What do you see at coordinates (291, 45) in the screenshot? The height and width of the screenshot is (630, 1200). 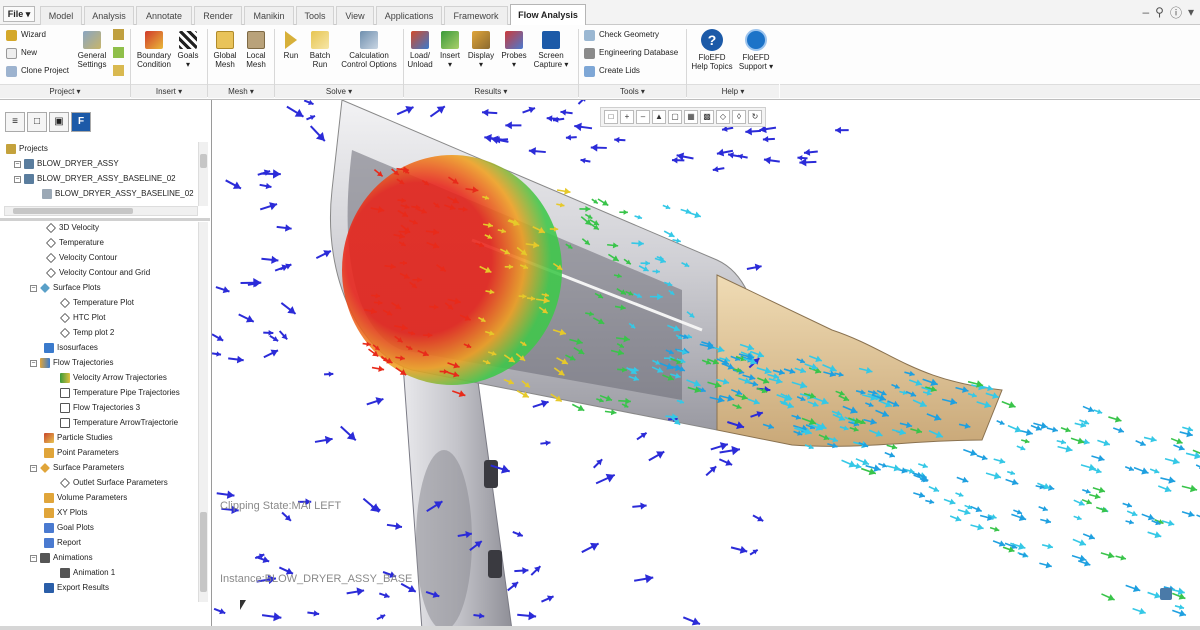 I see `run-button: Run` at bounding box center [291, 45].